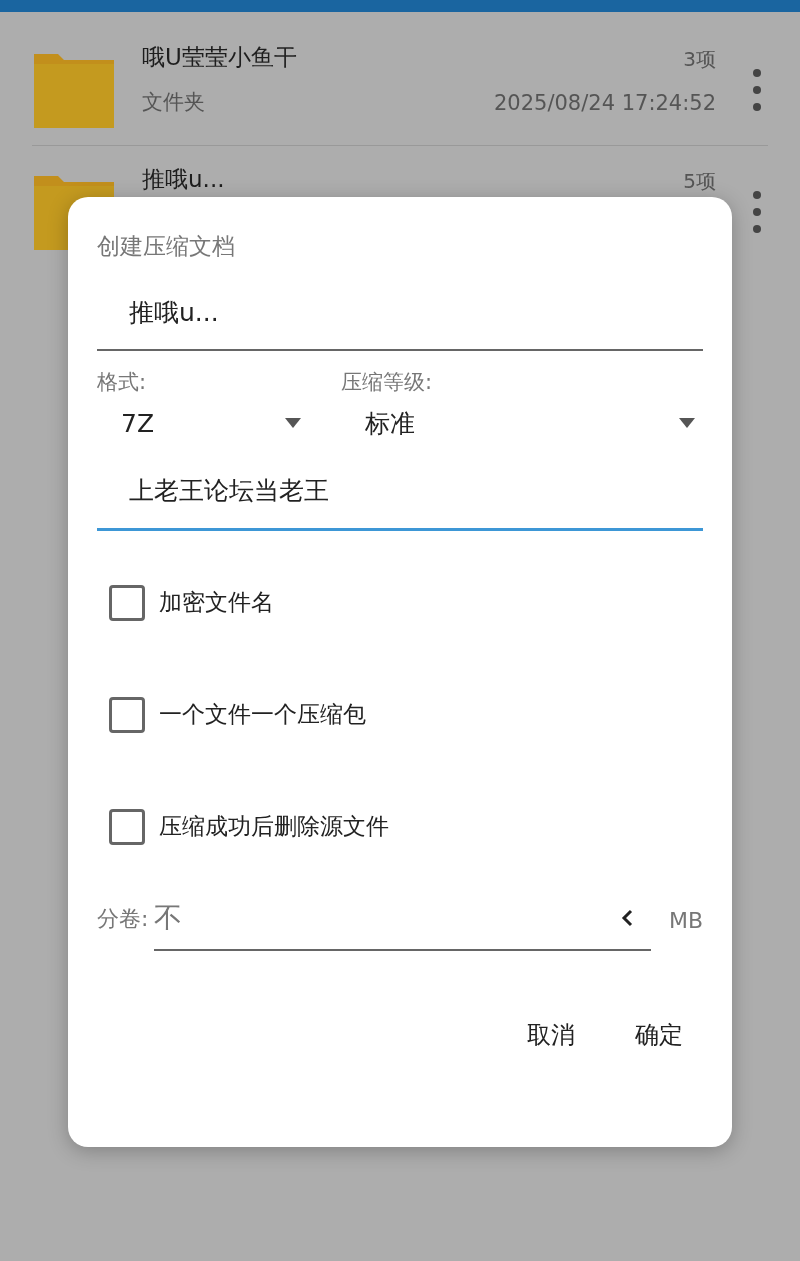 The height and width of the screenshot is (1261, 800). What do you see at coordinates (659, 1034) in the screenshot?
I see `confirm-button: 确定` at bounding box center [659, 1034].